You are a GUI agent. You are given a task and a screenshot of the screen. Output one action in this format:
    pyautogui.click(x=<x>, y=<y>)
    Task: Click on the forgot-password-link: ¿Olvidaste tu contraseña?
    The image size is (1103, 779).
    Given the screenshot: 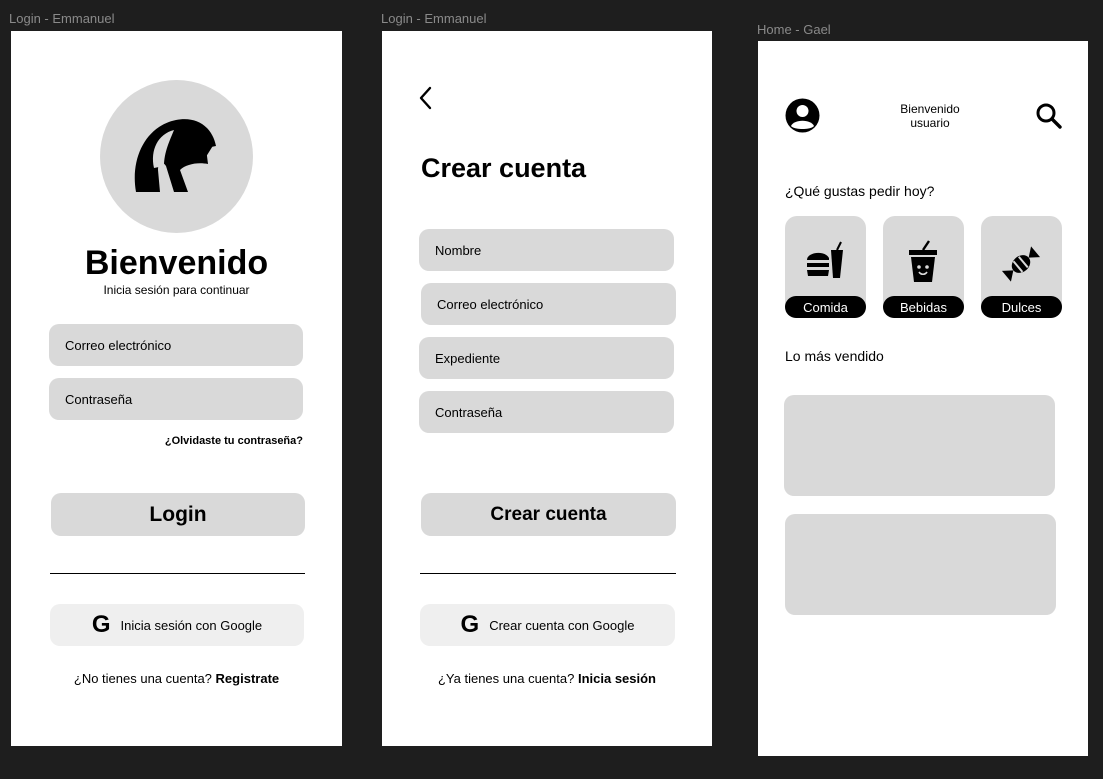 What is the action you would take?
    pyautogui.click(x=234, y=441)
    